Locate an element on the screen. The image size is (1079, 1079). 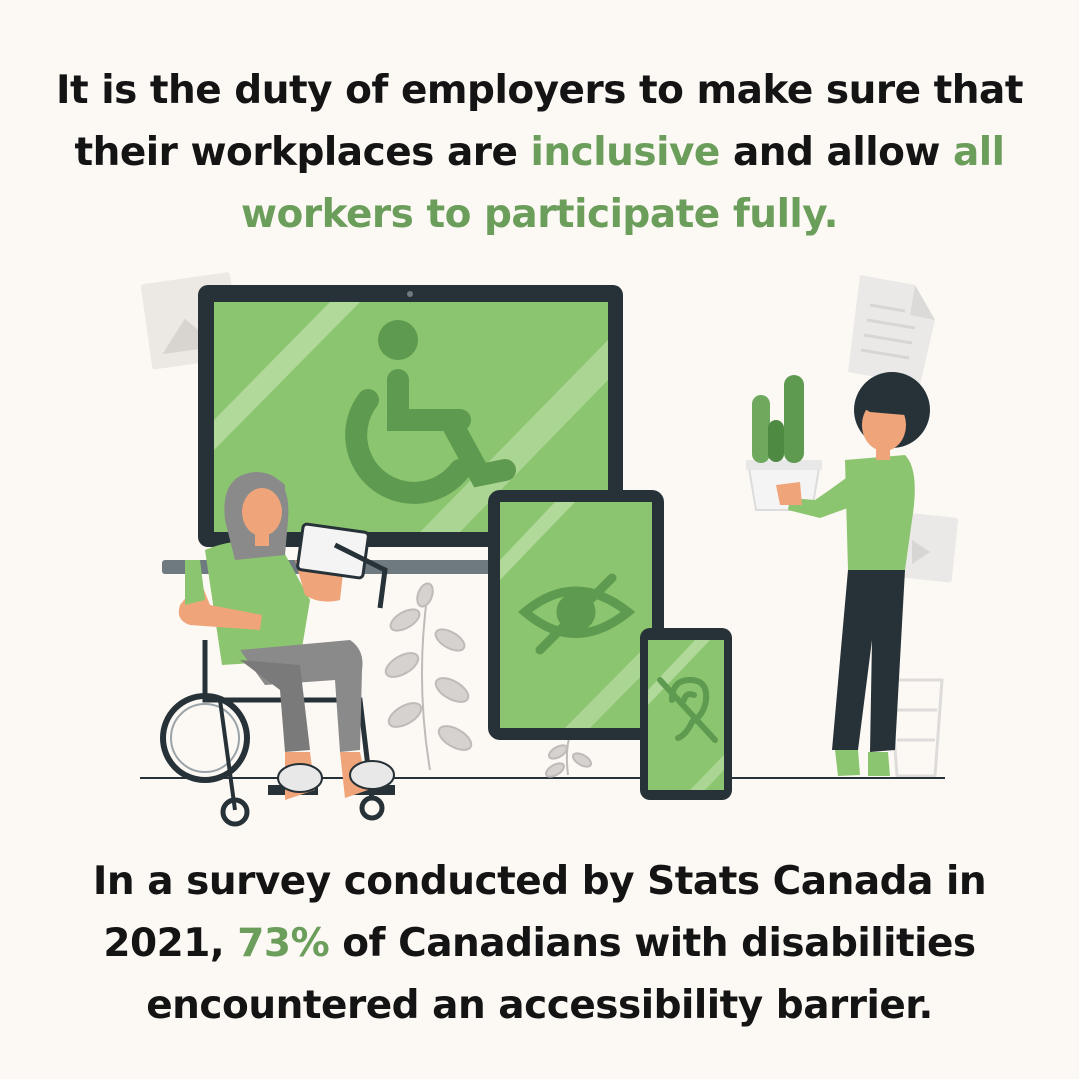
highlight-inclusive: inclusive is located at coordinates (625, 152).